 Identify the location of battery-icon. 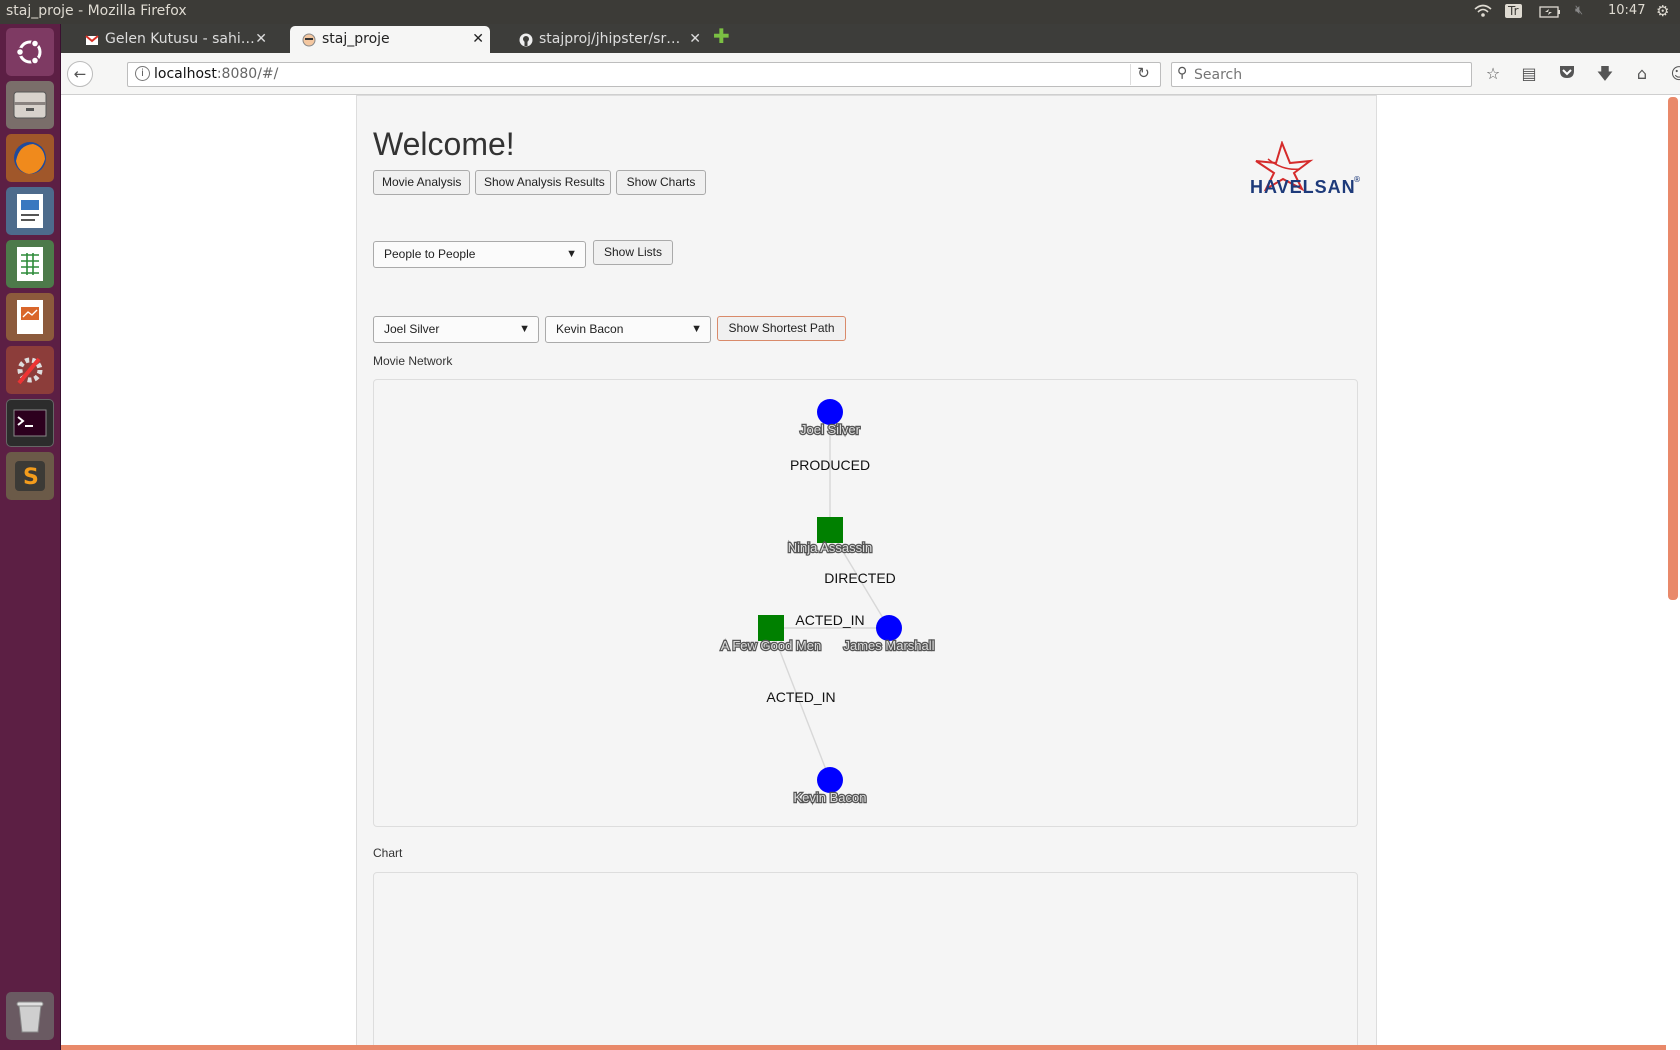
(1550, 14).